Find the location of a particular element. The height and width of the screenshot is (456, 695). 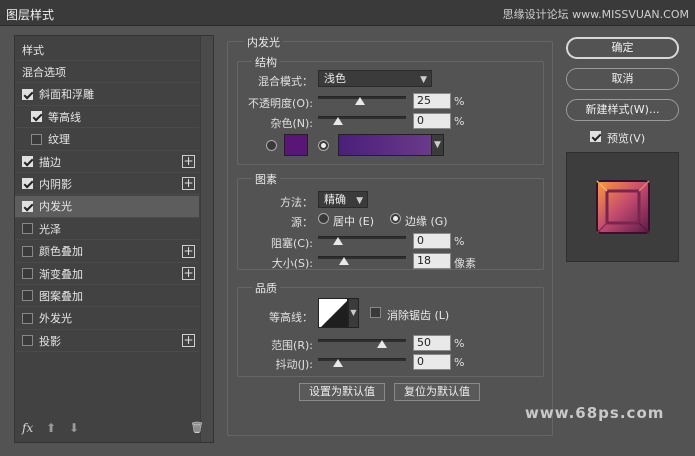

noise-slider-thumb is located at coordinates (338, 121).